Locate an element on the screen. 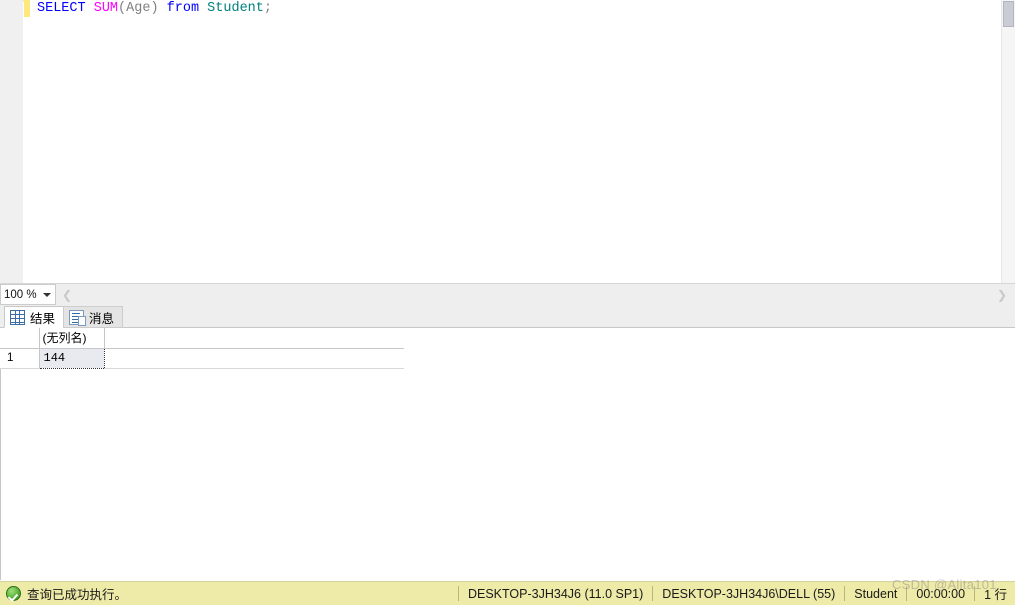  results-grid: (无列名) 1 144 is located at coordinates (202, 348).